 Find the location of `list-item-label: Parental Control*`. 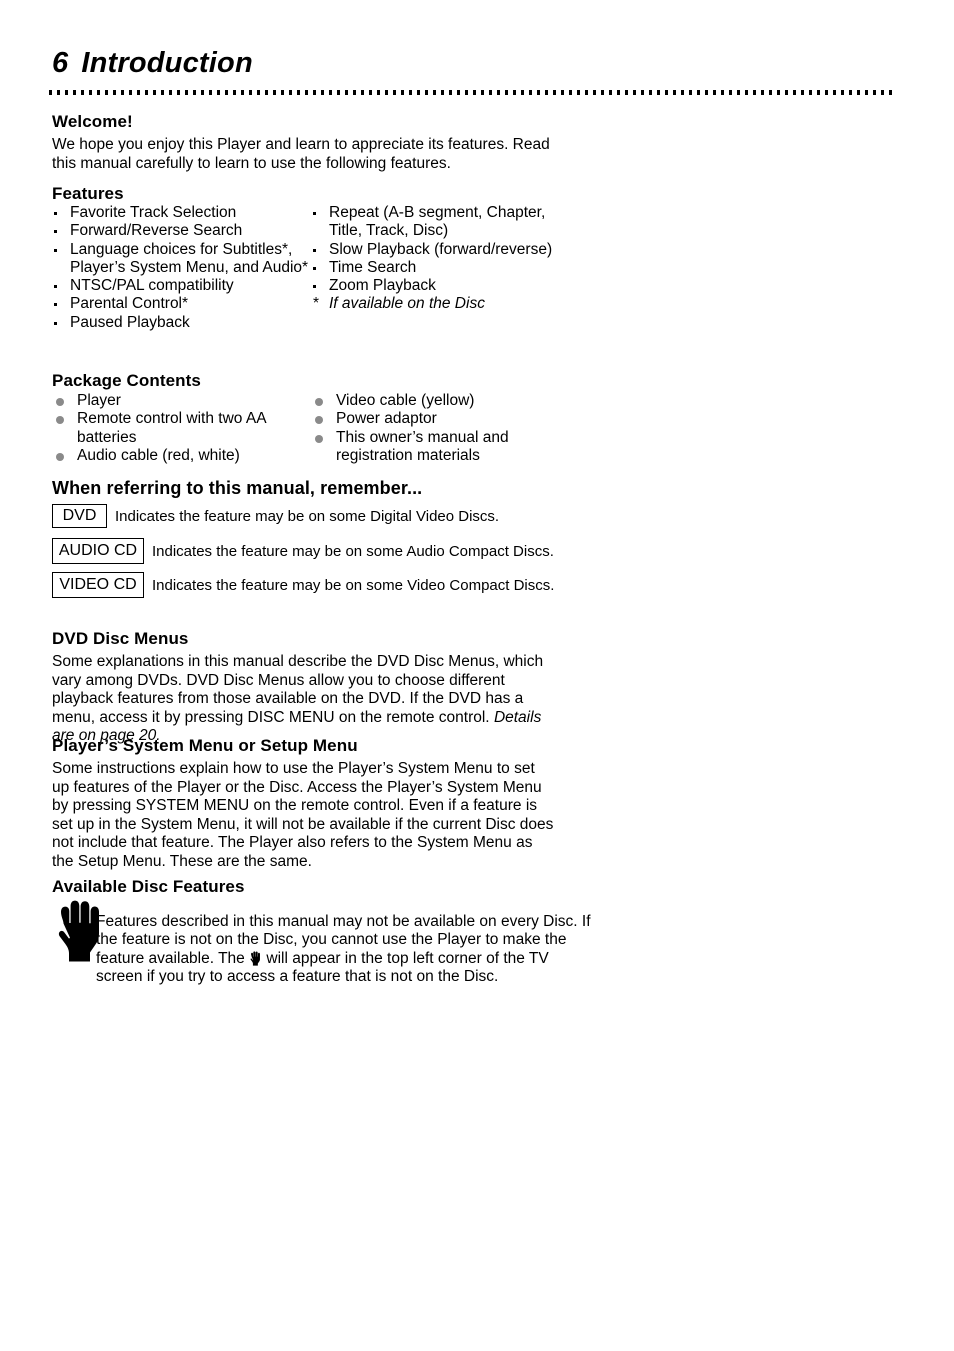

list-item-label: Parental Control* is located at coordinates (129, 304).